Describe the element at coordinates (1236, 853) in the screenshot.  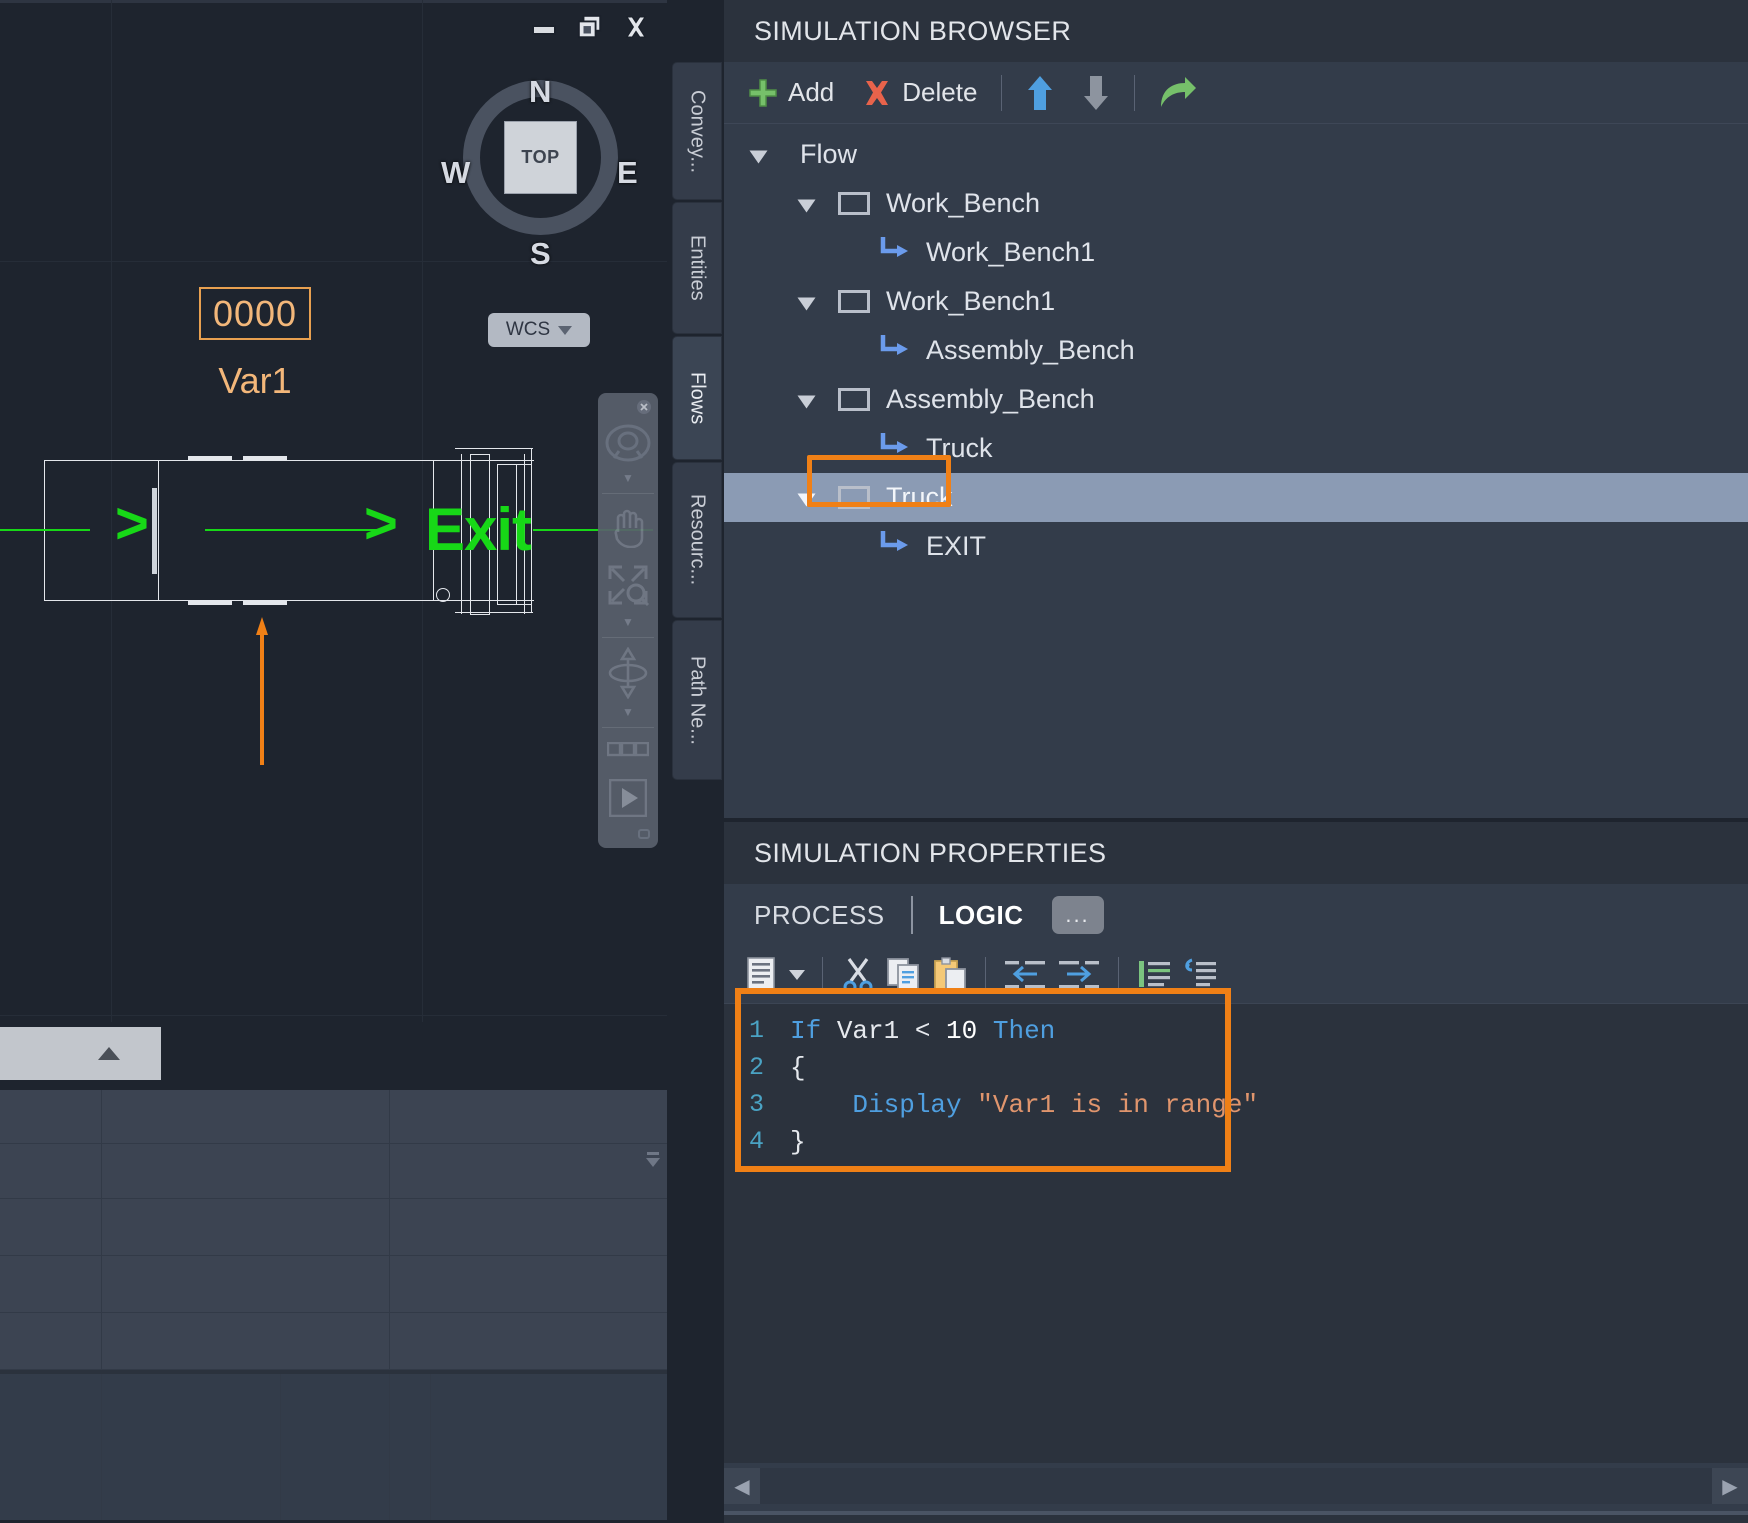
I see `simulation-properties-title: SIMULATION PROPERTIES` at that location.